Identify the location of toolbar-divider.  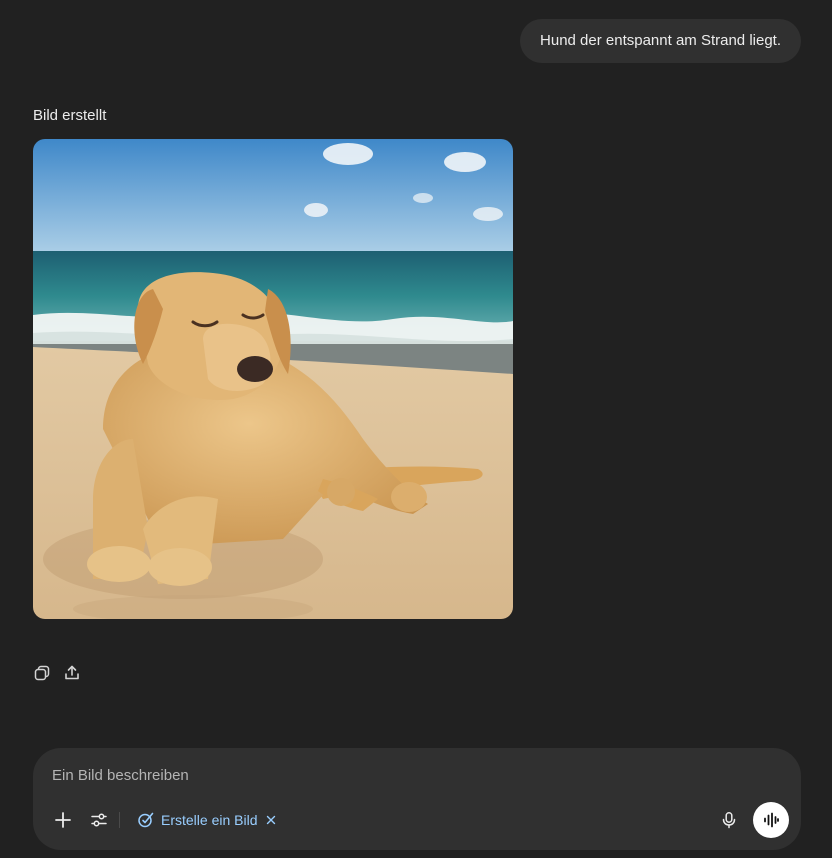
(119, 820).